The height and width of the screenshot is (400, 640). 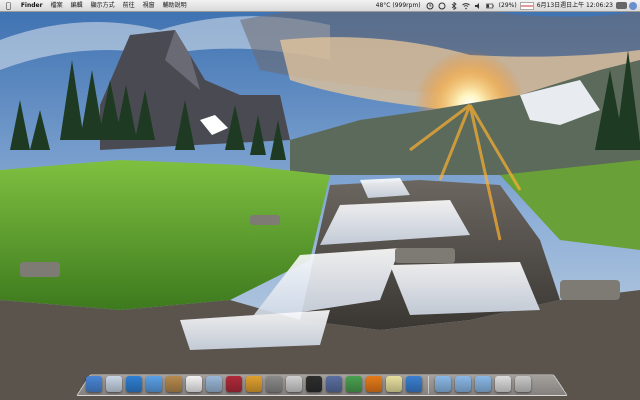 What do you see at coordinates (57, 5) in the screenshot?
I see `menu-file: 檔案` at bounding box center [57, 5].